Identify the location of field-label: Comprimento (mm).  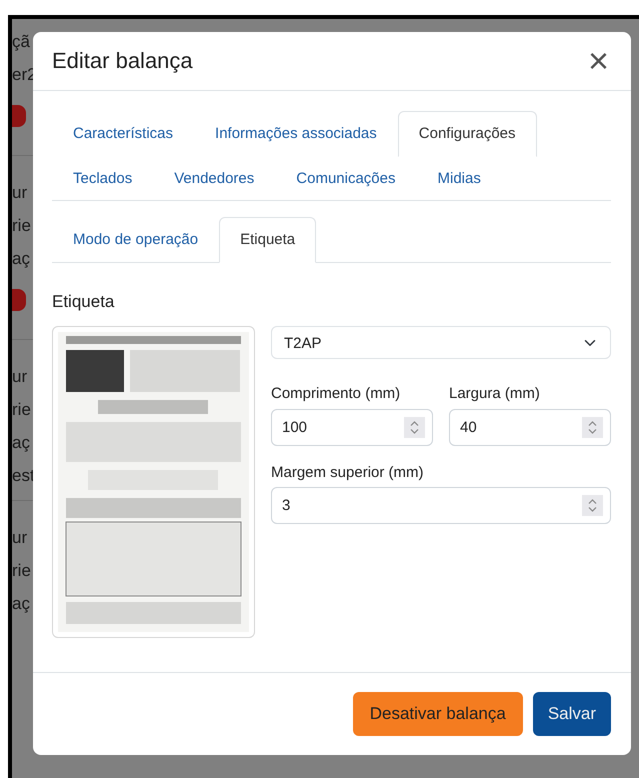
(336, 394).